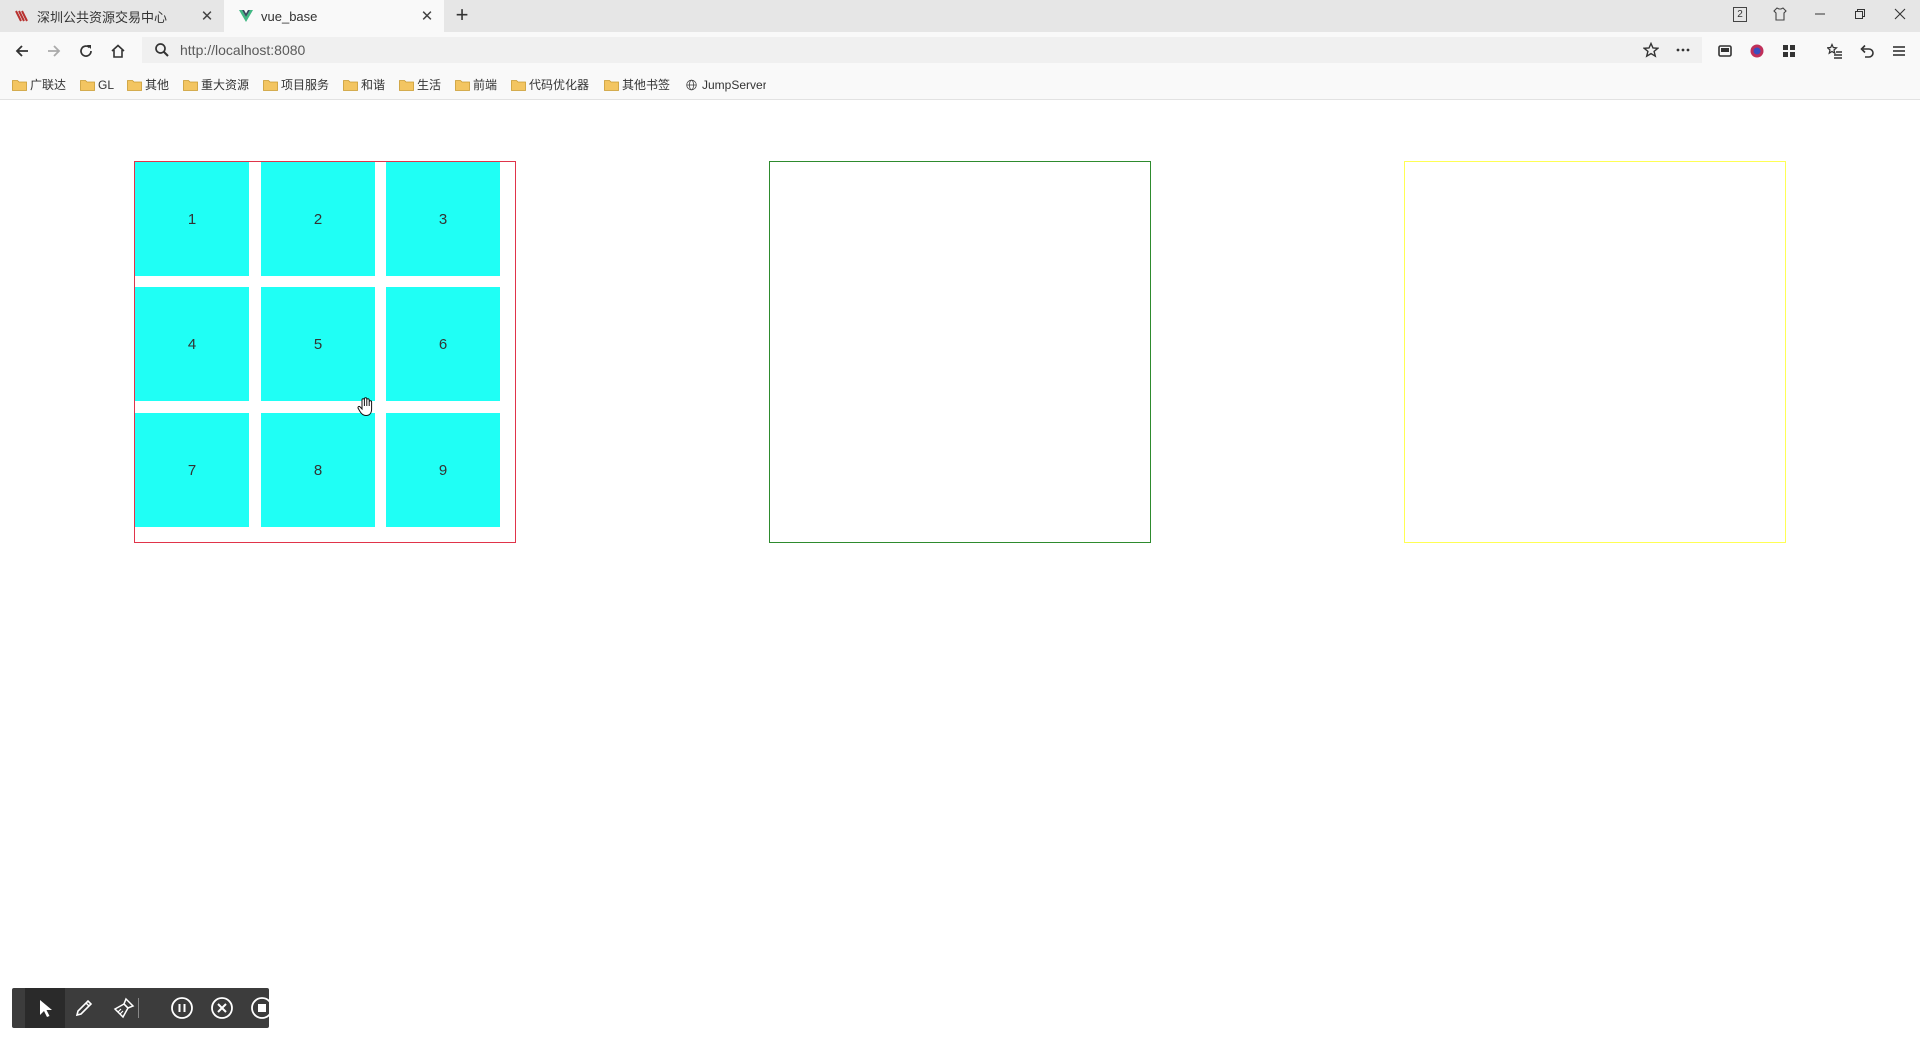  What do you see at coordinates (922, 50) in the screenshot?
I see `address-bar: http://localhost:8080` at bounding box center [922, 50].